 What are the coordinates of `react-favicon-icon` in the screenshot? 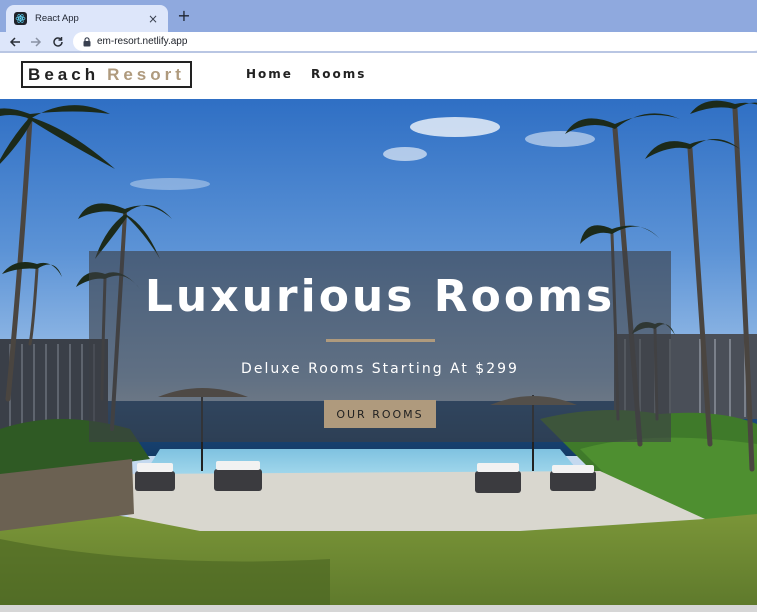 It's located at (20, 18).